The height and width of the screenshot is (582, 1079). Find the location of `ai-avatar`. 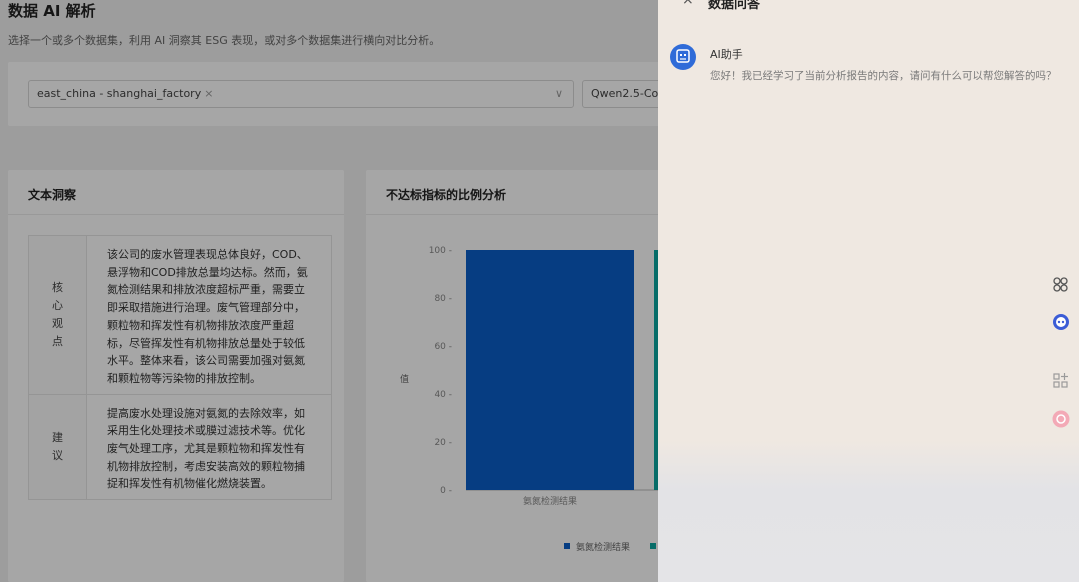

ai-avatar is located at coordinates (683, 57).